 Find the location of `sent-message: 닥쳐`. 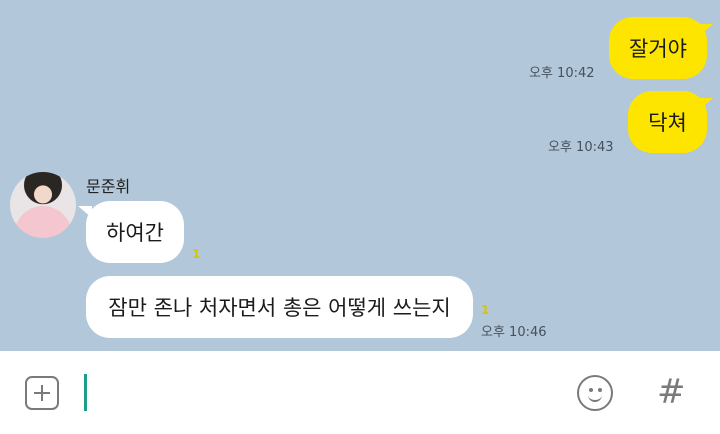

sent-message: 닥쳐 is located at coordinates (667, 122).